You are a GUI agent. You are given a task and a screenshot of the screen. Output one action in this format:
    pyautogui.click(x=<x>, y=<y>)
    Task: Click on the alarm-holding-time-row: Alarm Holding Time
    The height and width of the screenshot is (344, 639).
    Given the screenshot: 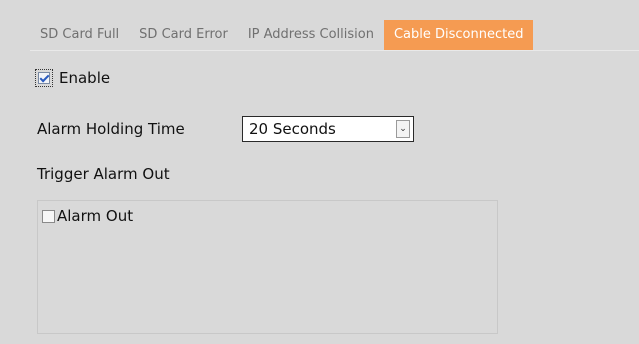 What is the action you would take?
    pyautogui.click(x=111, y=129)
    